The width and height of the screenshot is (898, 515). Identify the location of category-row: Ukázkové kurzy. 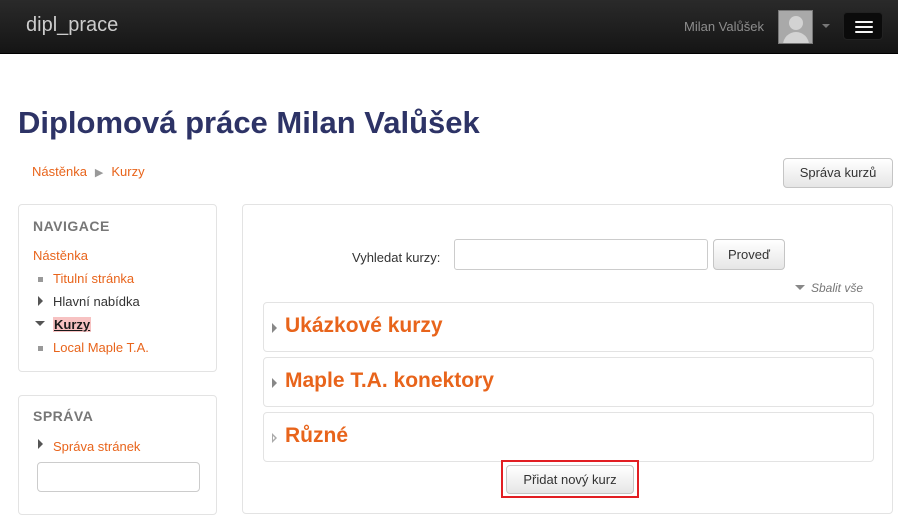
(568, 327).